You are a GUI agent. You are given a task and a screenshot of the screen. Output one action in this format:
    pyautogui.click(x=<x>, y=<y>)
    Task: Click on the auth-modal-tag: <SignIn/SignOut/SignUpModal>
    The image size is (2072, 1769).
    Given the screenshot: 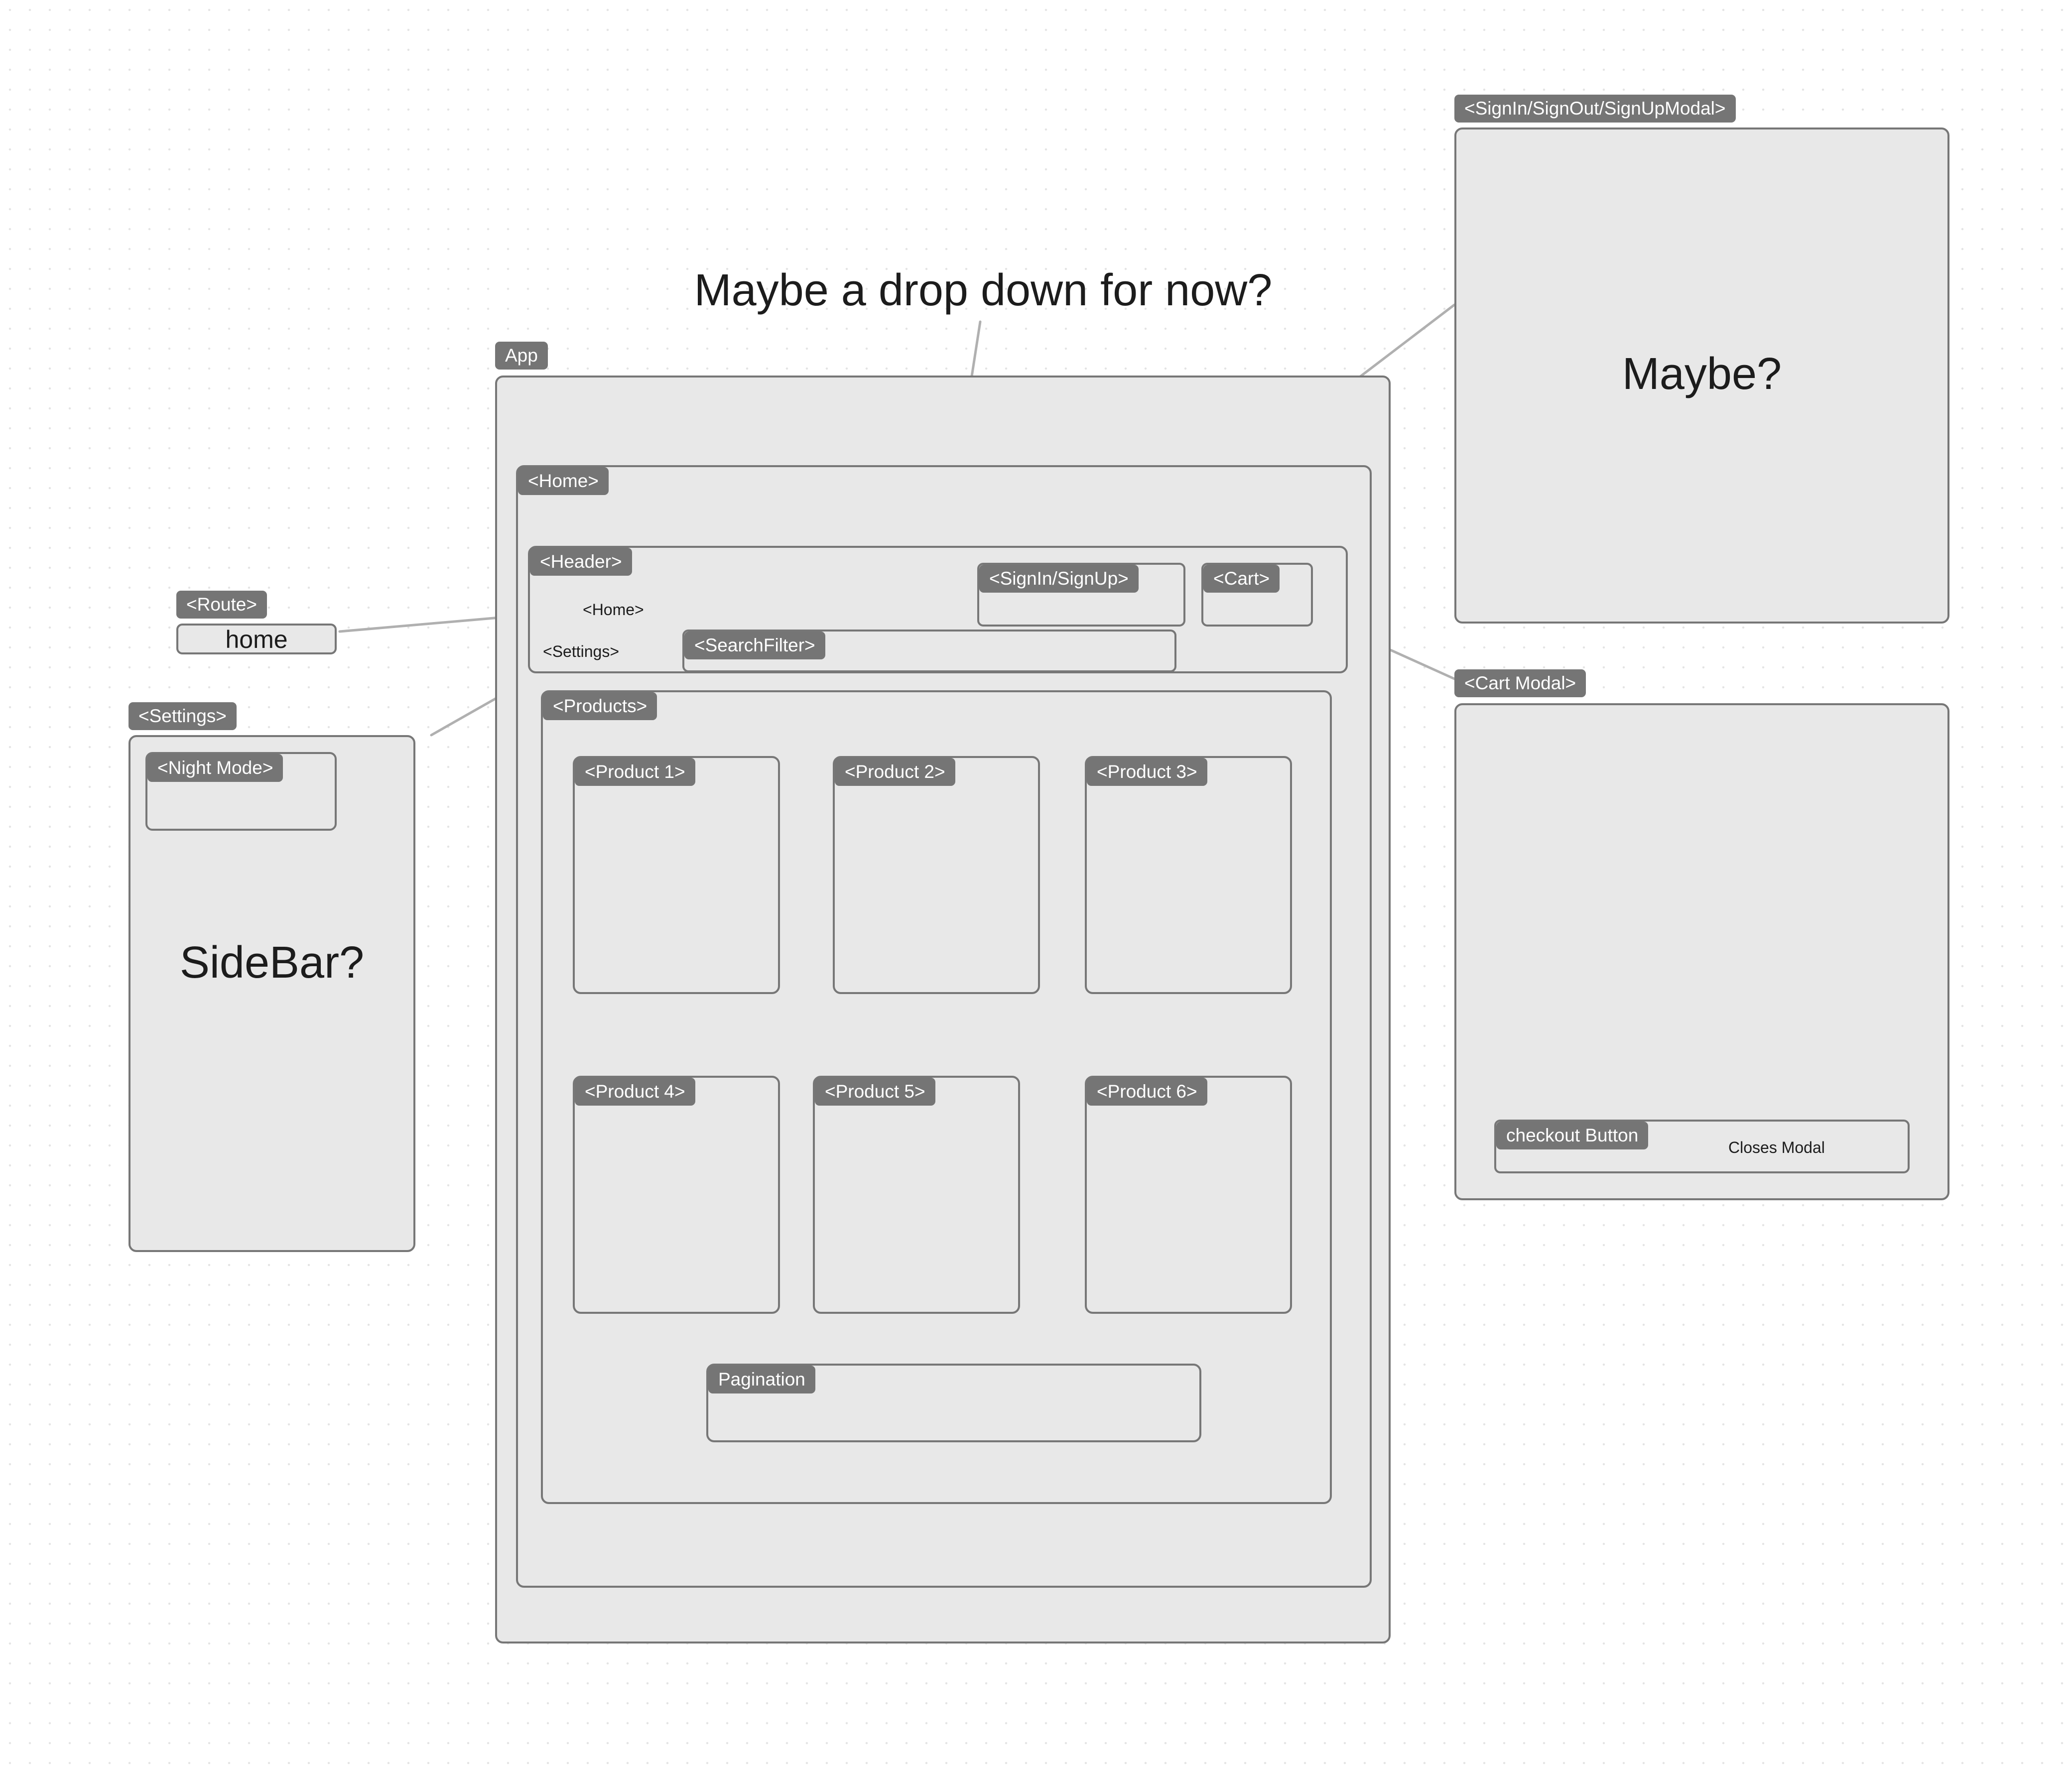 What is the action you would take?
    pyautogui.click(x=1595, y=109)
    